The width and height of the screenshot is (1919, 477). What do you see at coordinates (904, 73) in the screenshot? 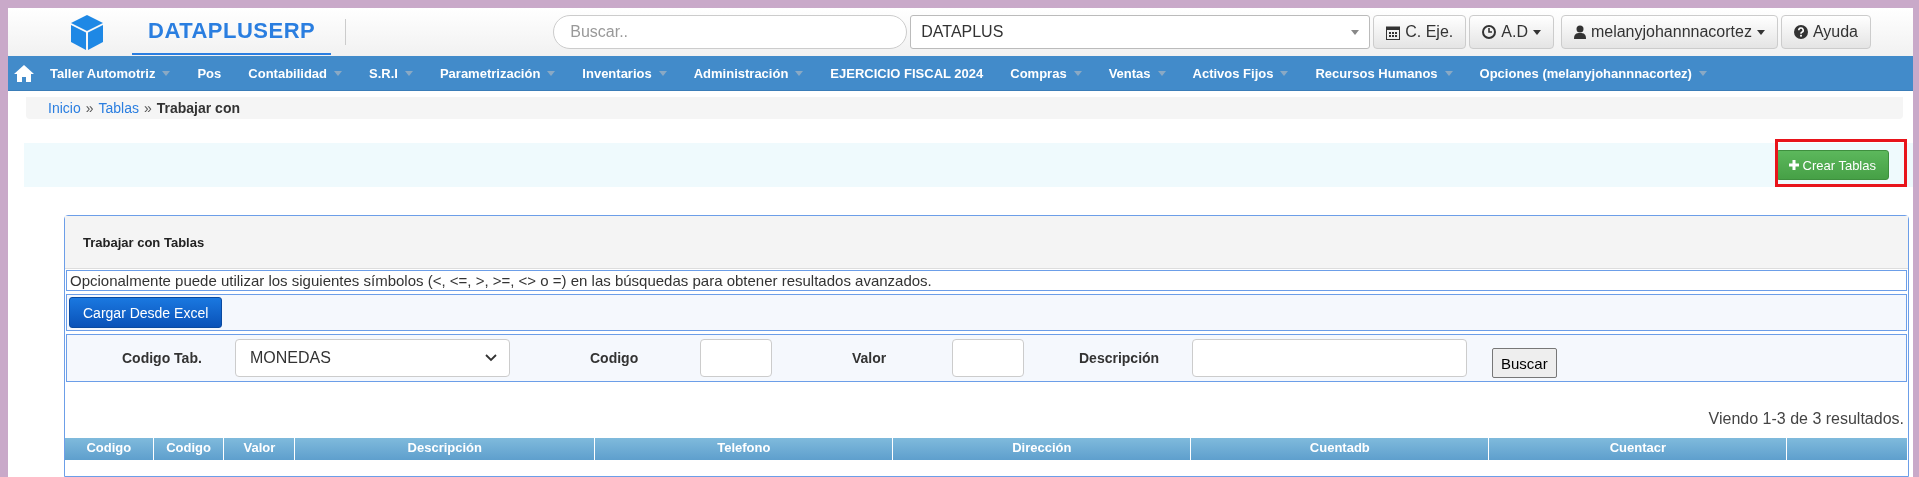
I see `menu-item: EJERCICIO FISCAL 2024` at bounding box center [904, 73].